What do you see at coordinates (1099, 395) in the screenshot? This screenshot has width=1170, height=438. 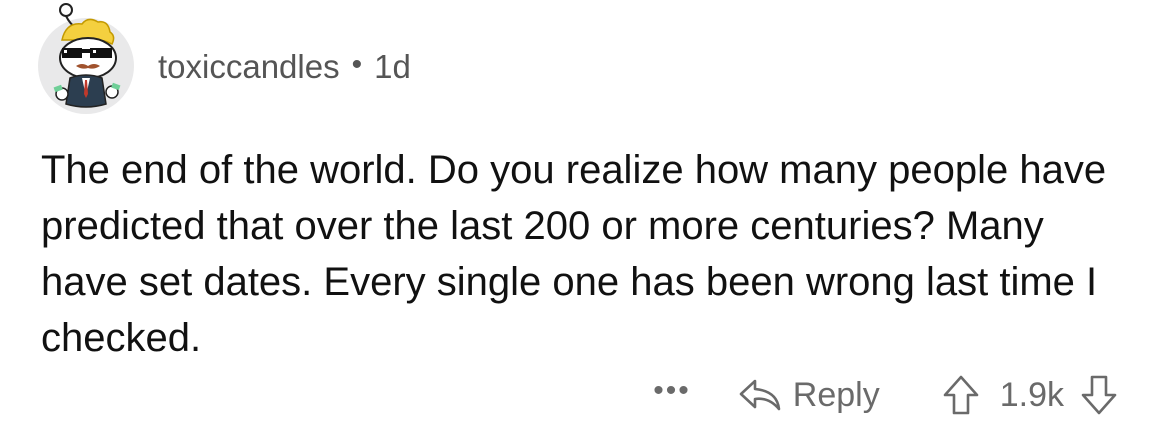 I see `downvote-icon` at bounding box center [1099, 395].